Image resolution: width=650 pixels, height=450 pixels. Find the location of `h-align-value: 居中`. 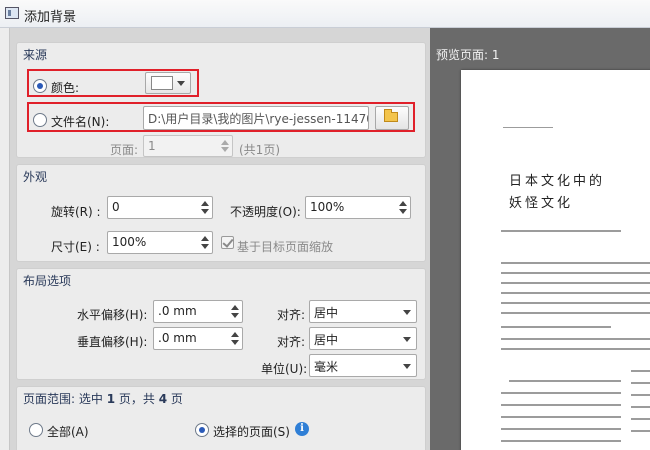

h-align-value: 居中 is located at coordinates (326, 313).